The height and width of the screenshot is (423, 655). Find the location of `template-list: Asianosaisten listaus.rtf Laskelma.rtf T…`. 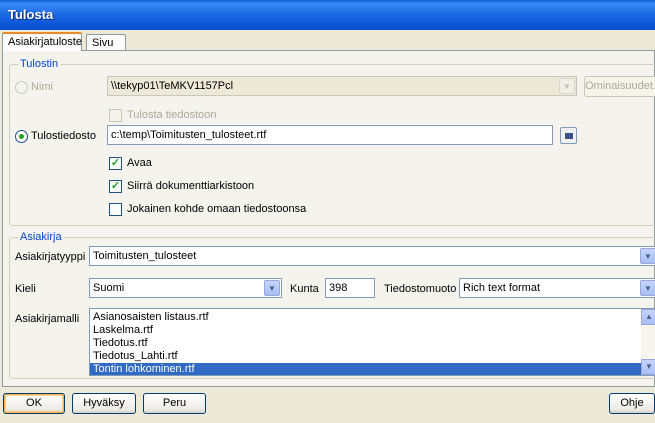

template-list: Asianosaisten listaus.rtf Laskelma.rtf T… is located at coordinates (372, 342).